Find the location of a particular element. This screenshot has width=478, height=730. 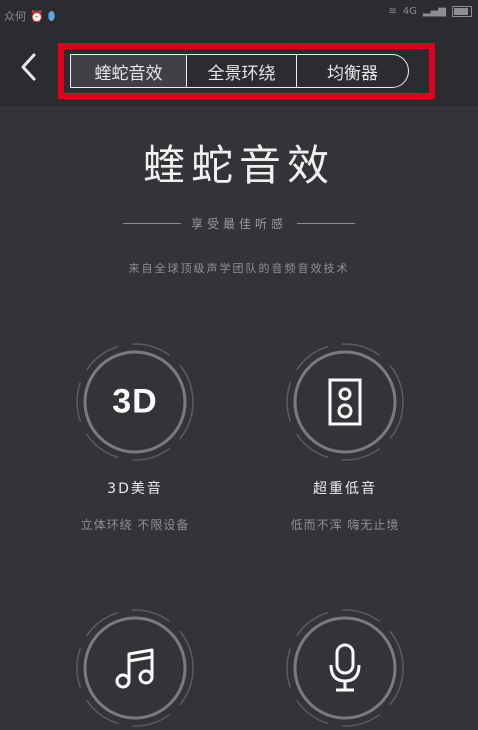

feature-music is located at coordinates (135, 668).